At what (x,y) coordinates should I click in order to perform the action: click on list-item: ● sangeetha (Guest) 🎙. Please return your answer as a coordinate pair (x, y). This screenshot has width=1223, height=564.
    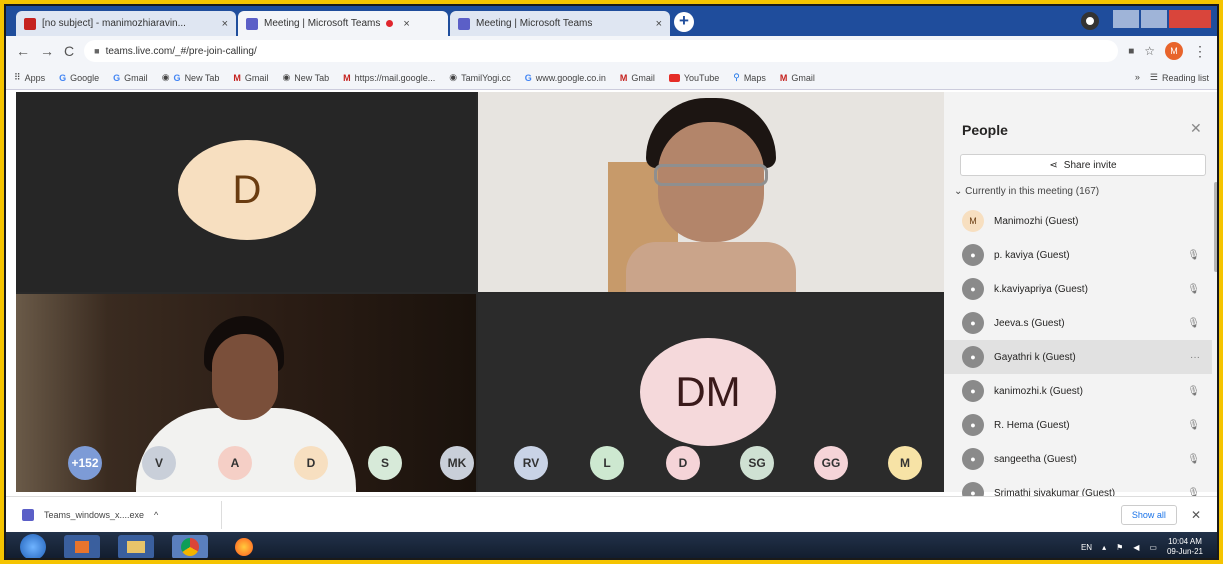
    Looking at the image, I should click on (1078, 459).